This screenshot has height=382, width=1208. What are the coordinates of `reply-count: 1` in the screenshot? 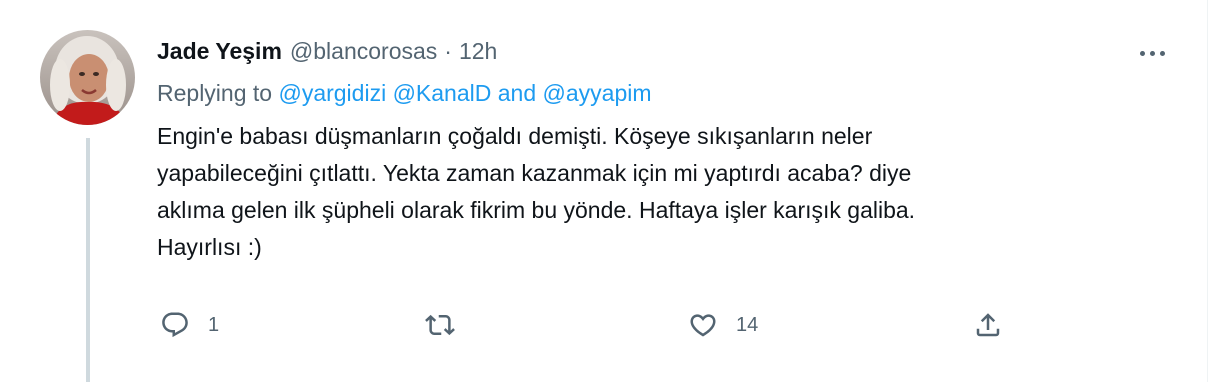 It's located at (214, 324).